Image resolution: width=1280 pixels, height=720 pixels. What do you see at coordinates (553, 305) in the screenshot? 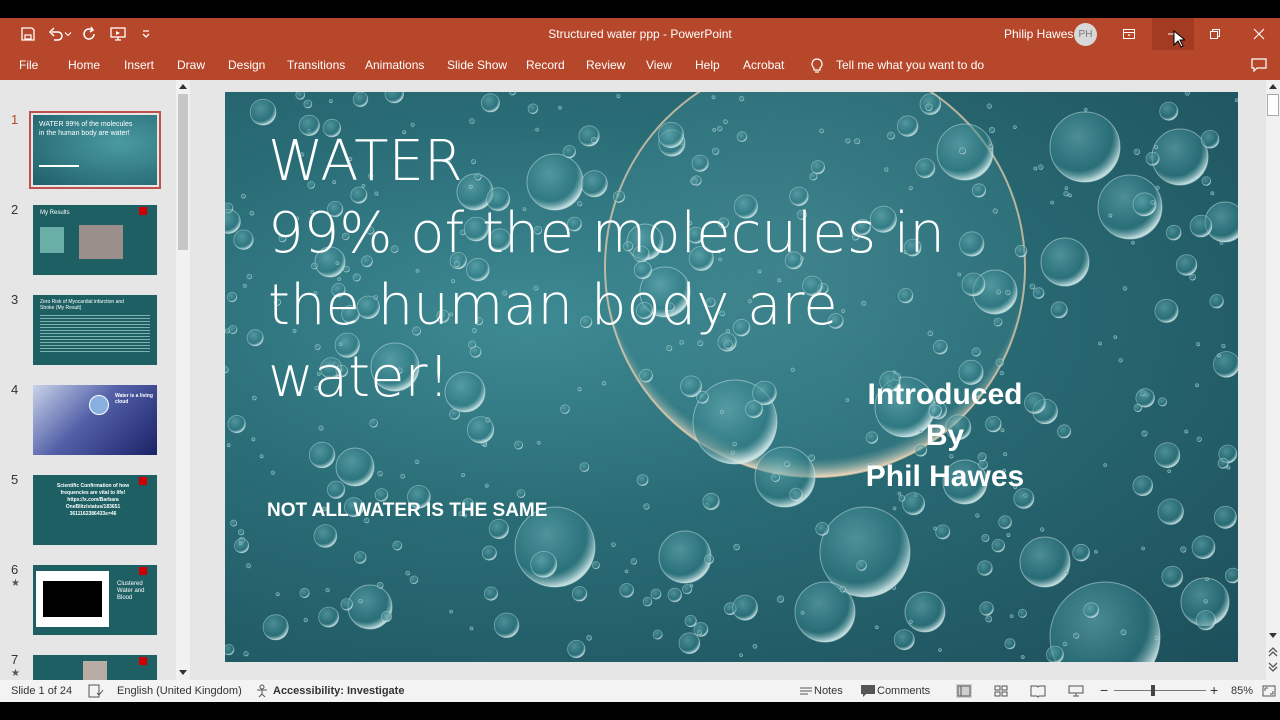
I see `title-line-2: the human body are` at bounding box center [553, 305].